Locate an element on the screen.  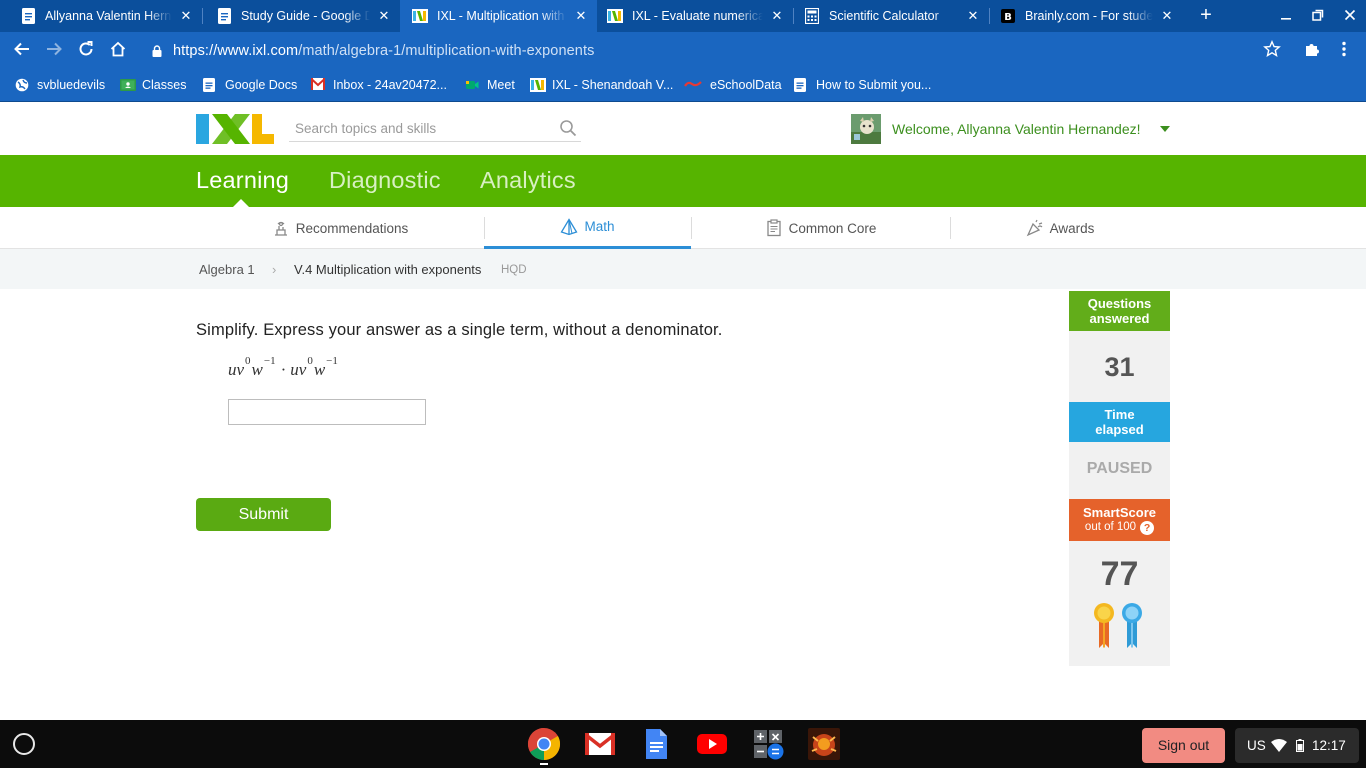
expr-base: v is located at coordinates (240, 369).